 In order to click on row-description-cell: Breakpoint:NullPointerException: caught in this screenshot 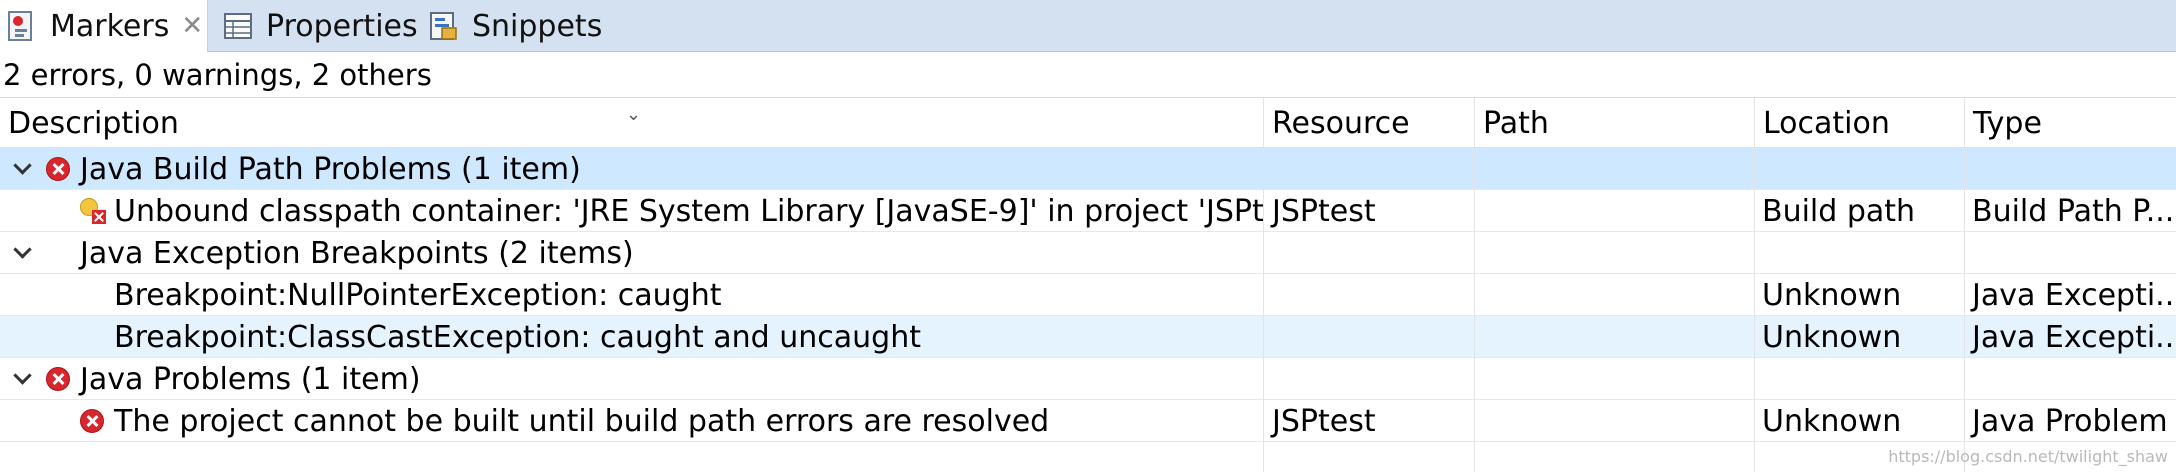, I will do `click(632, 295)`.